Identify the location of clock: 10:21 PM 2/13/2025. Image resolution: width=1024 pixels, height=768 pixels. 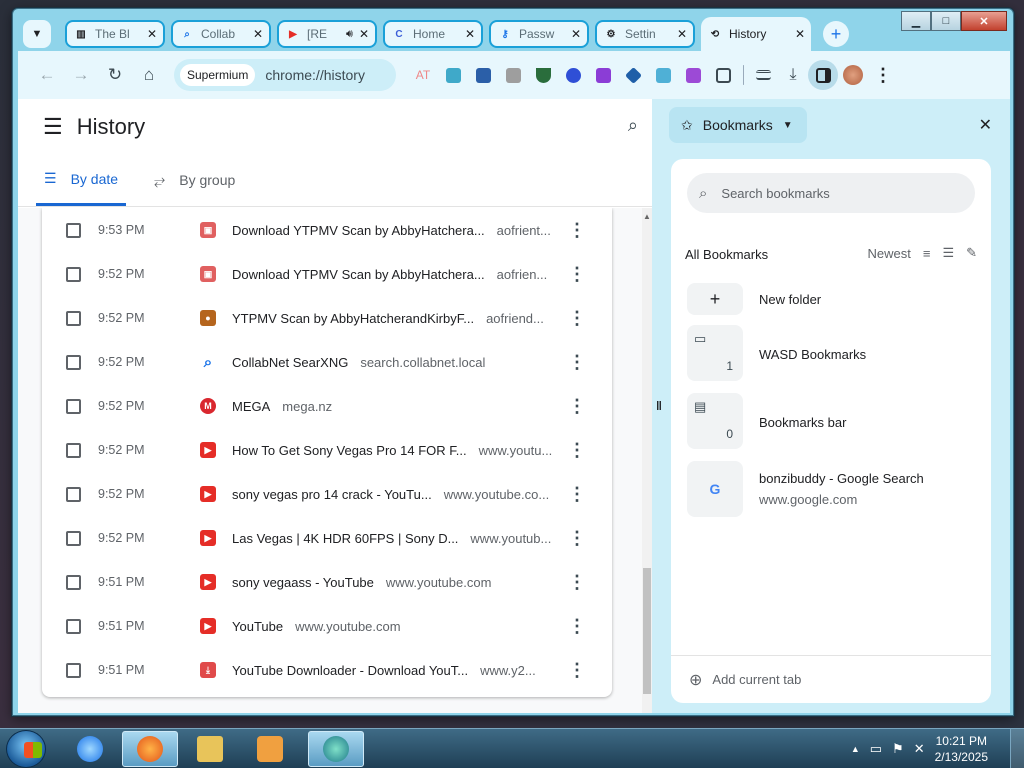
(961, 749).